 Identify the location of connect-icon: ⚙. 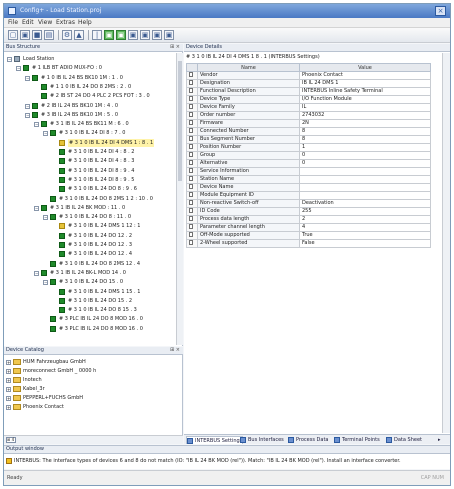
(67, 35).